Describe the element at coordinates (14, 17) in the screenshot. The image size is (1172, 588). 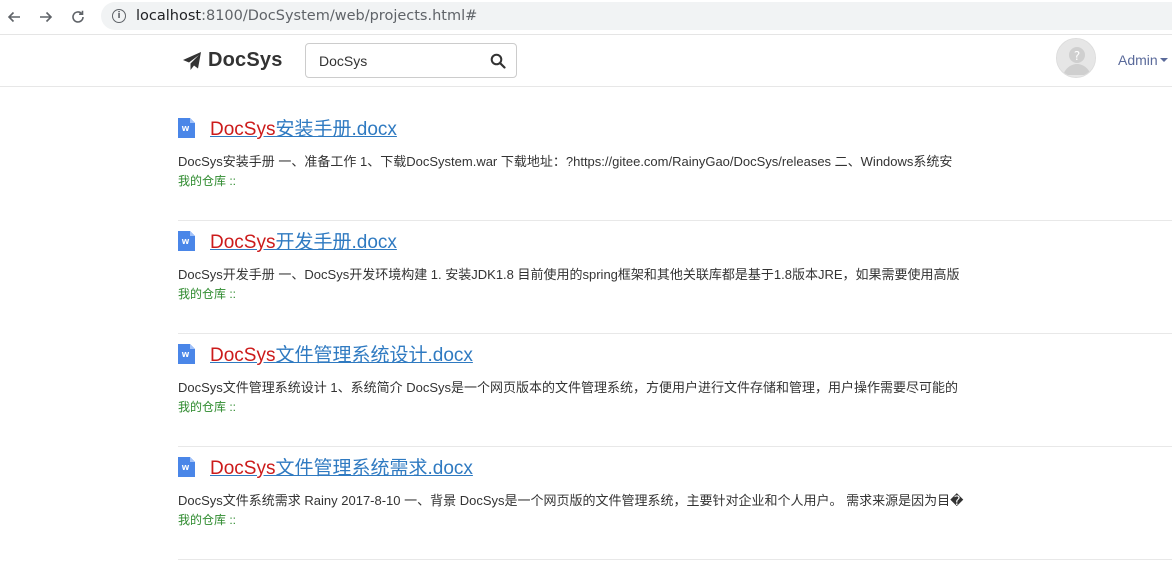
I see `back-arrow-icon` at that location.